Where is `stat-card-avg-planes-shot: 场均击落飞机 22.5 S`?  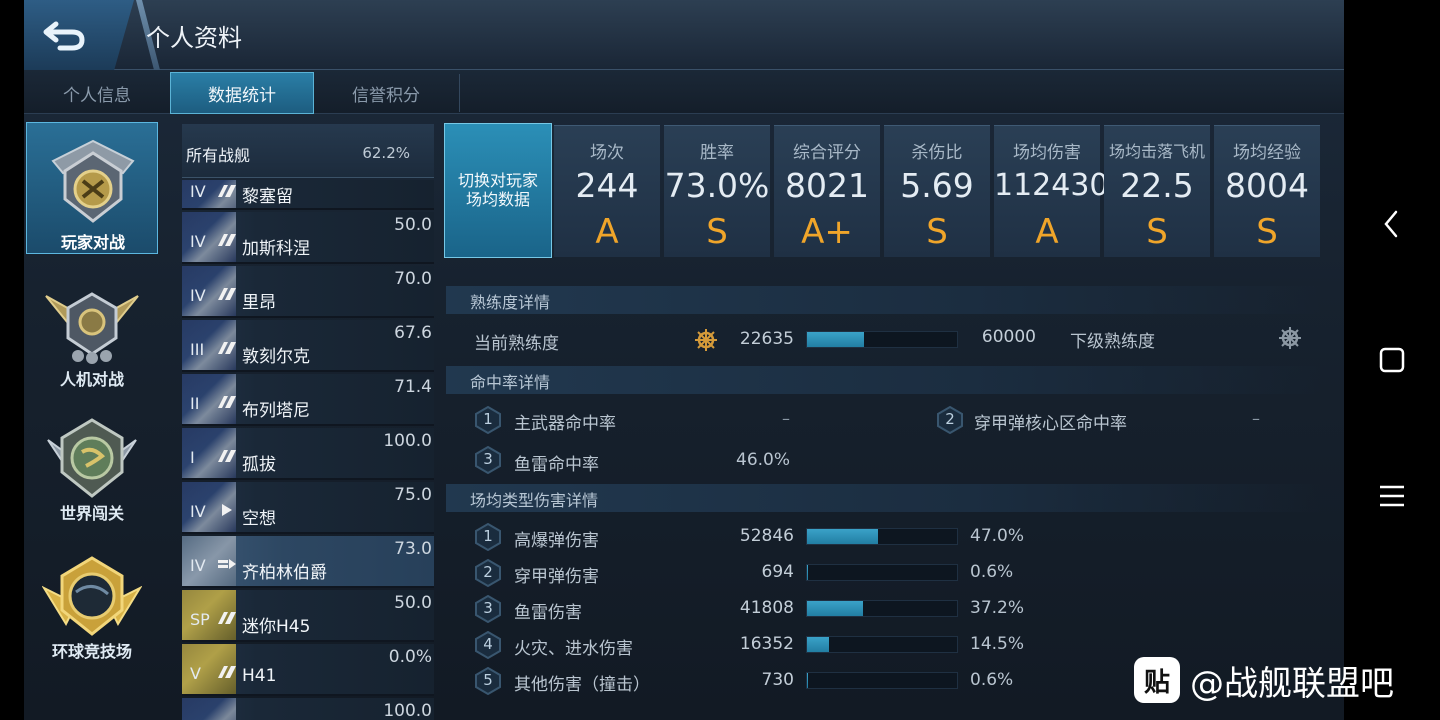 stat-card-avg-planes-shot: 场均击落飞机 22.5 S is located at coordinates (1157, 191).